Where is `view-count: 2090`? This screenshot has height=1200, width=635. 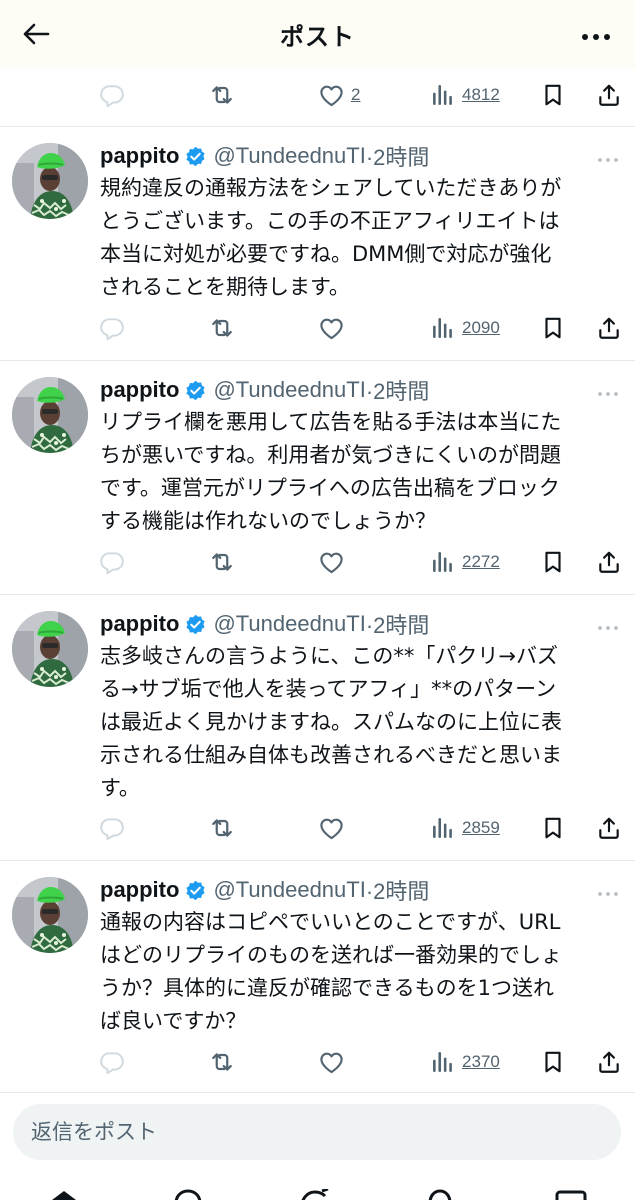 view-count: 2090 is located at coordinates (481, 327).